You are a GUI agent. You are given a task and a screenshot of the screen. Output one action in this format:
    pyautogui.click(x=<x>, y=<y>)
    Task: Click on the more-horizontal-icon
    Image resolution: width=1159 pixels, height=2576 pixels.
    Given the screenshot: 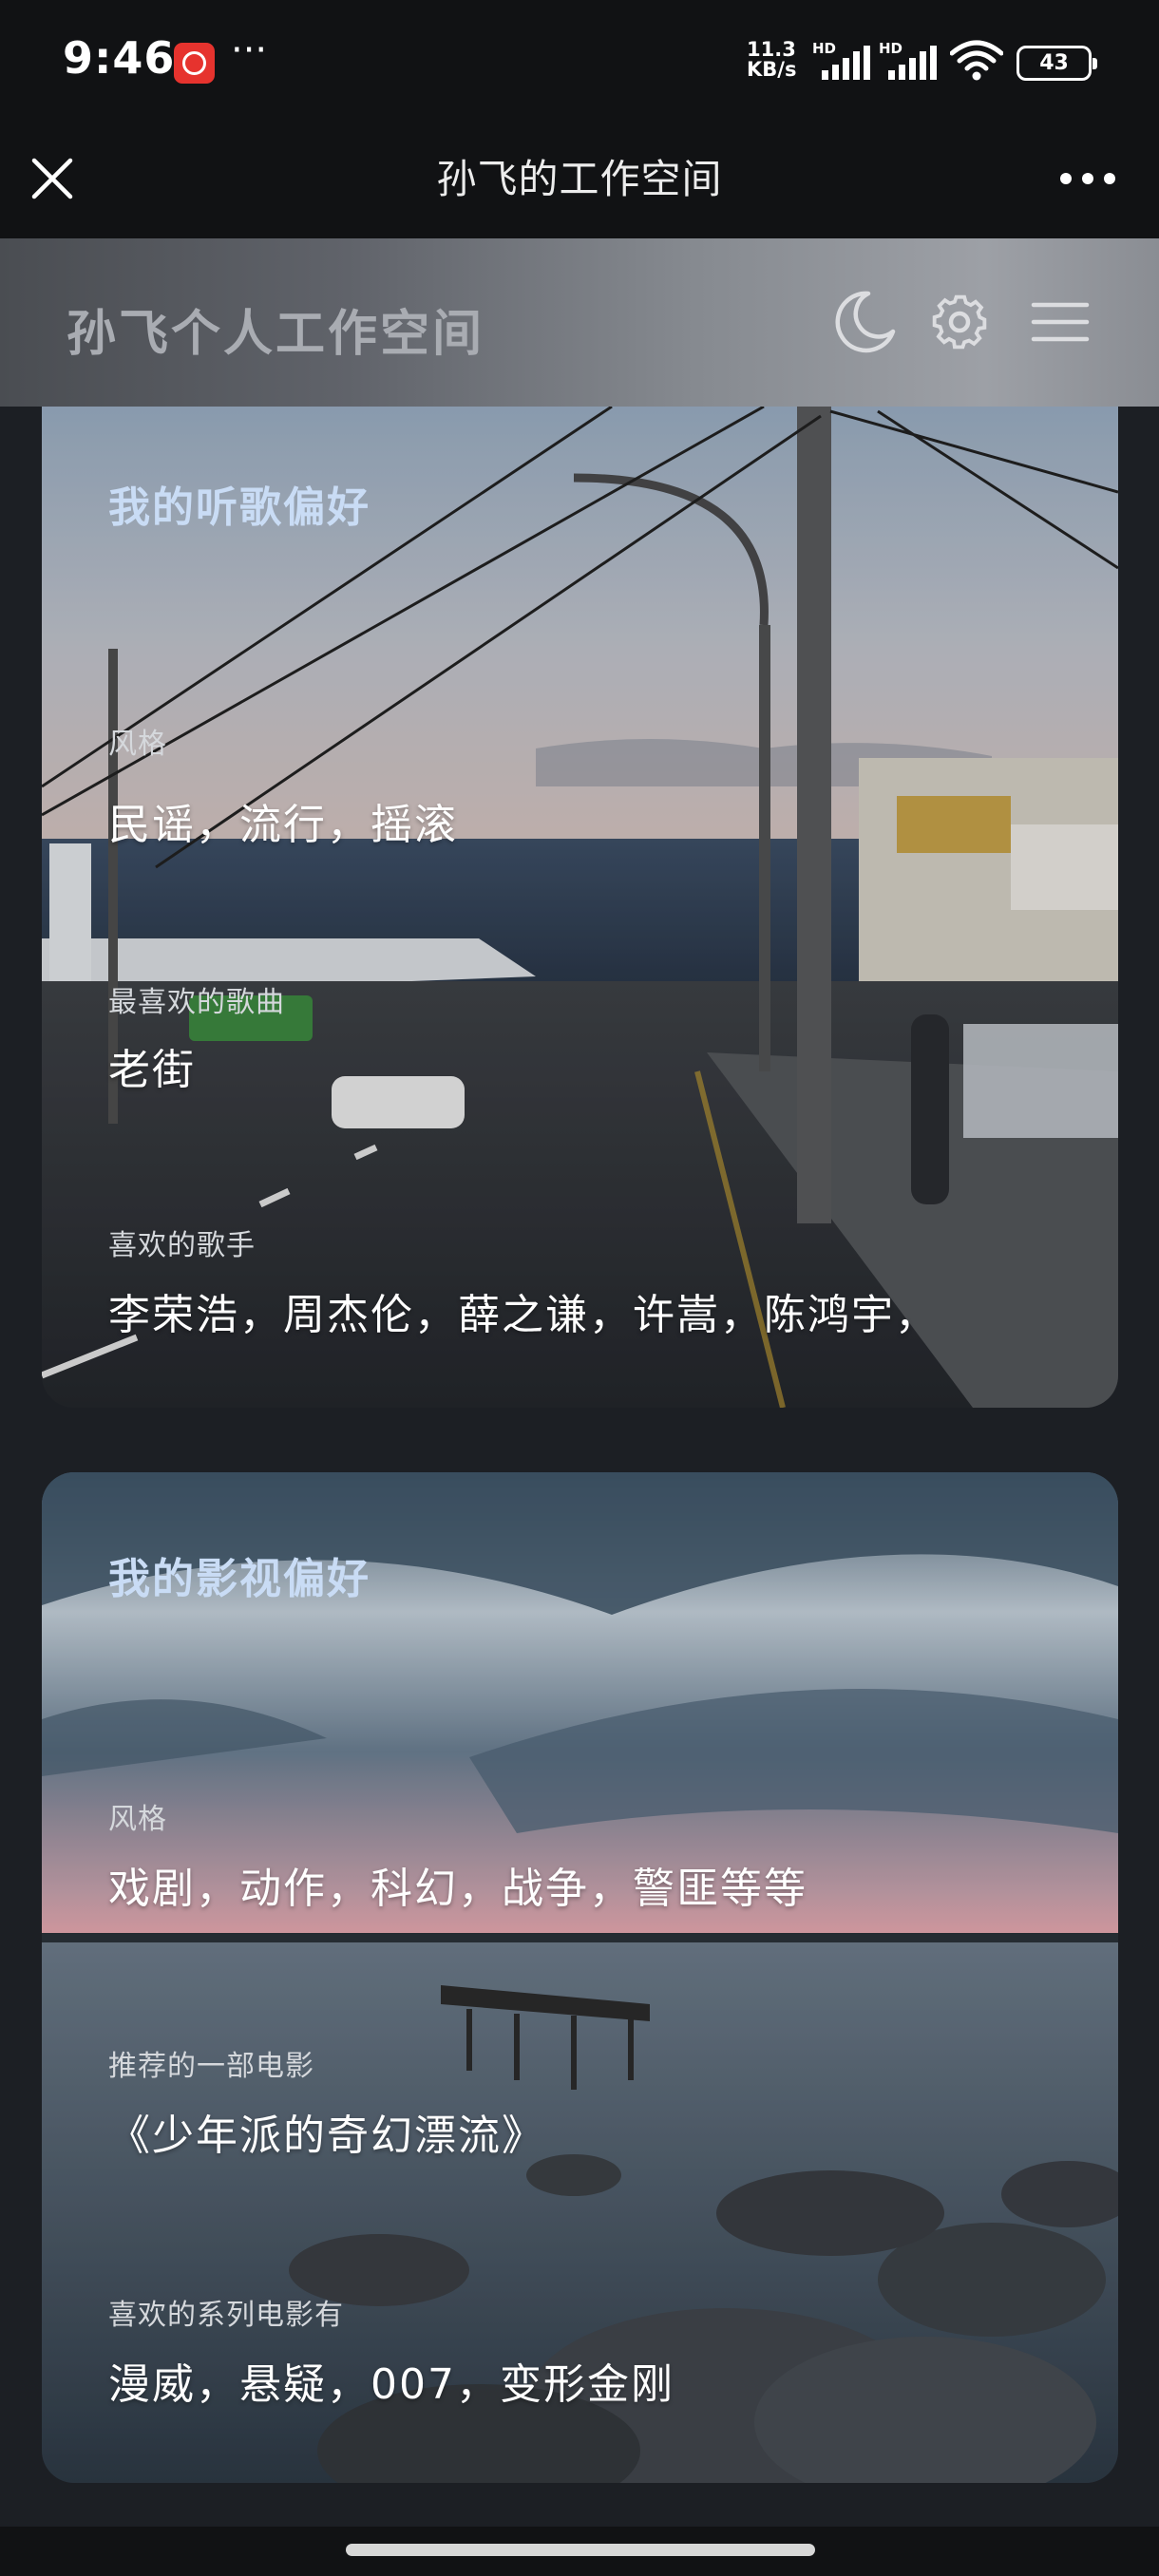 What is the action you would take?
    pyautogui.click(x=1087, y=178)
    